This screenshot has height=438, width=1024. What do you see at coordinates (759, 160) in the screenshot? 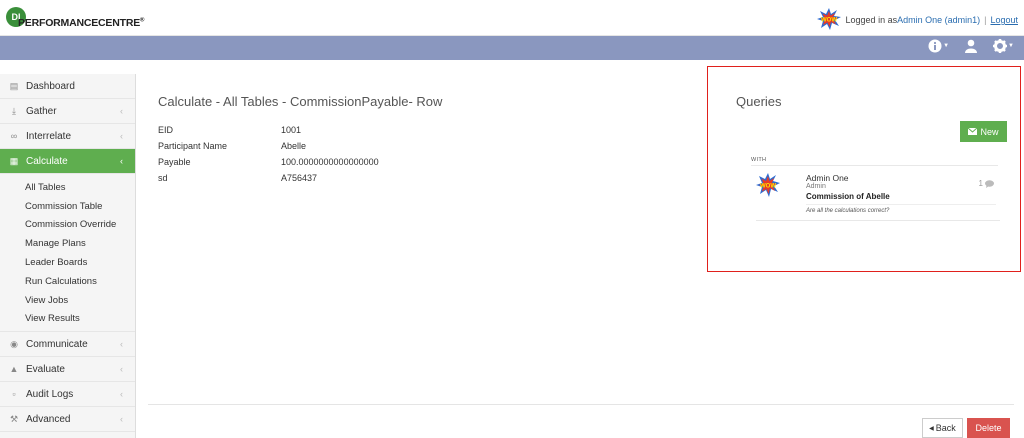
I see `with-label: WITH` at bounding box center [759, 160].